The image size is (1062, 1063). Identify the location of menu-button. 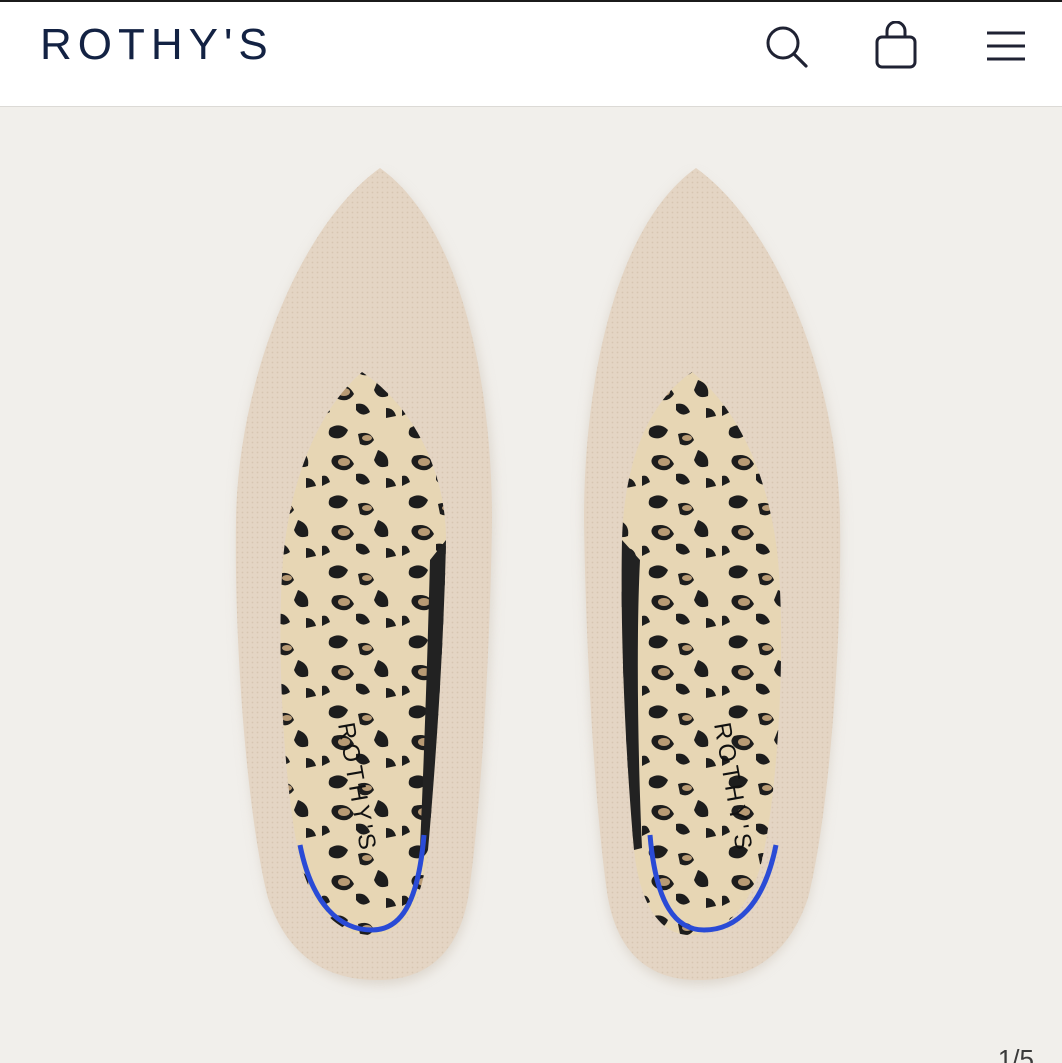
(1006, 46).